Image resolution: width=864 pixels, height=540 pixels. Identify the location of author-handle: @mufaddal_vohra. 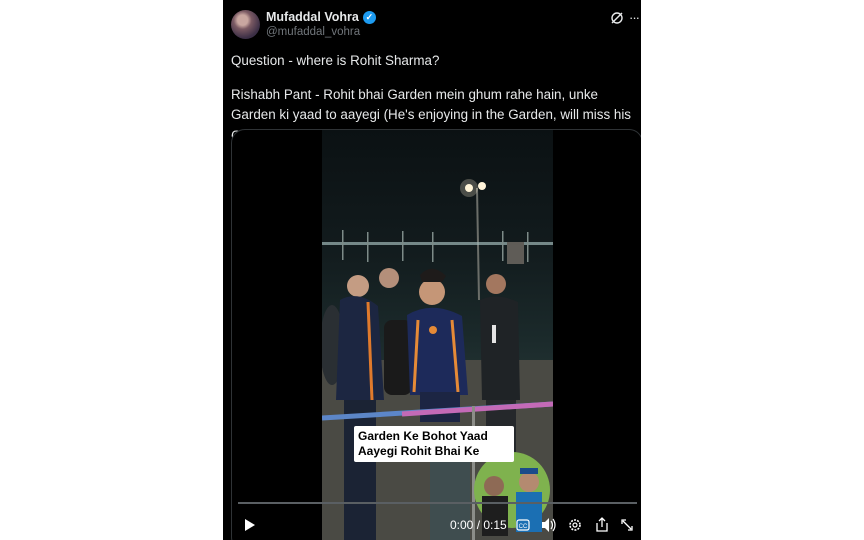
(313, 32).